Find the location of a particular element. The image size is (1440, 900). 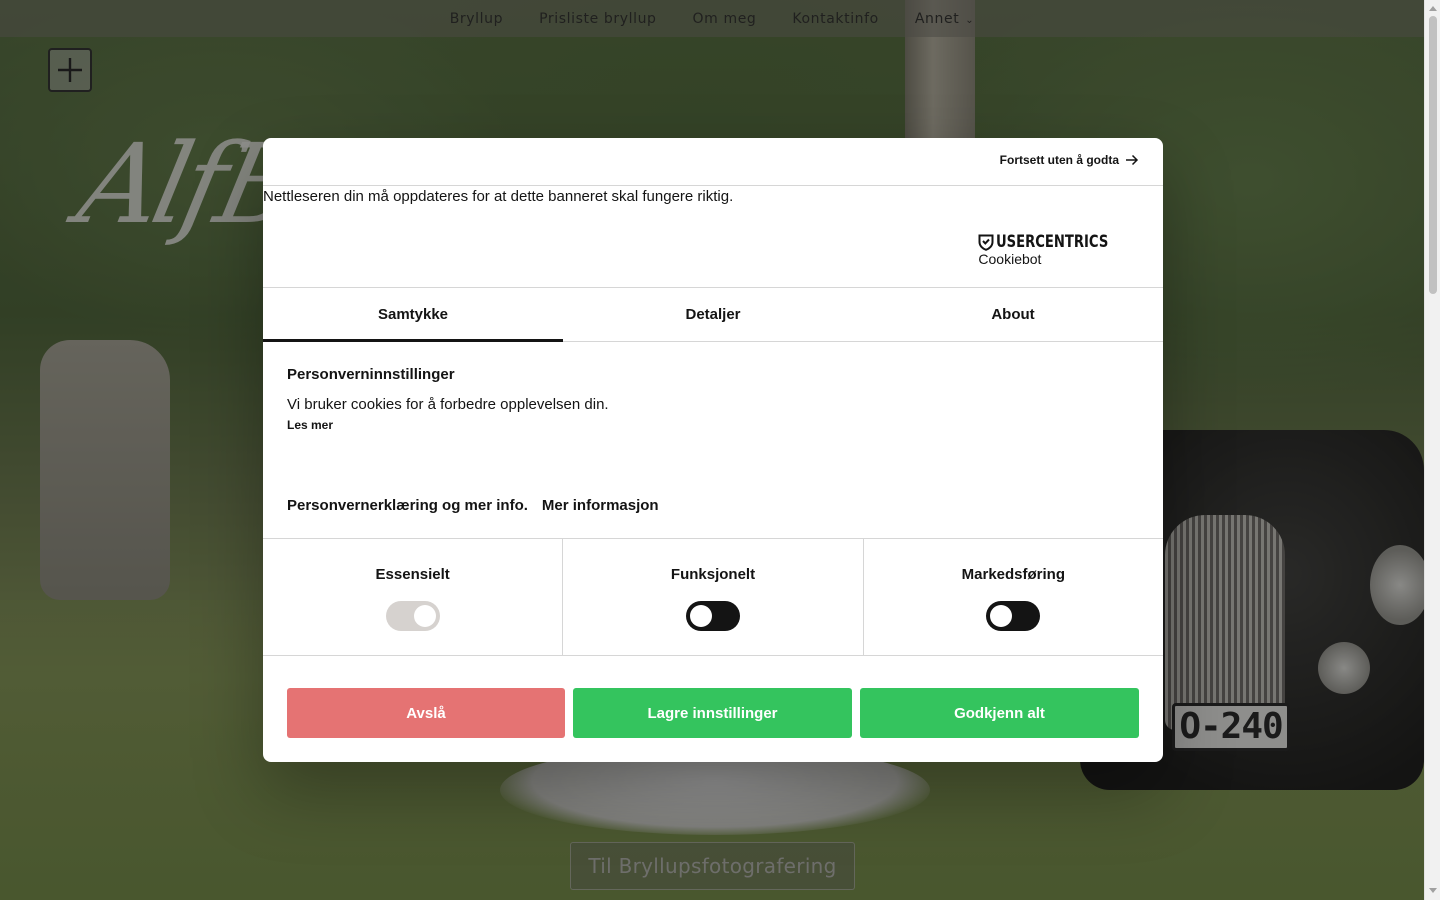

page-scrollbar is located at coordinates (1432, 450).